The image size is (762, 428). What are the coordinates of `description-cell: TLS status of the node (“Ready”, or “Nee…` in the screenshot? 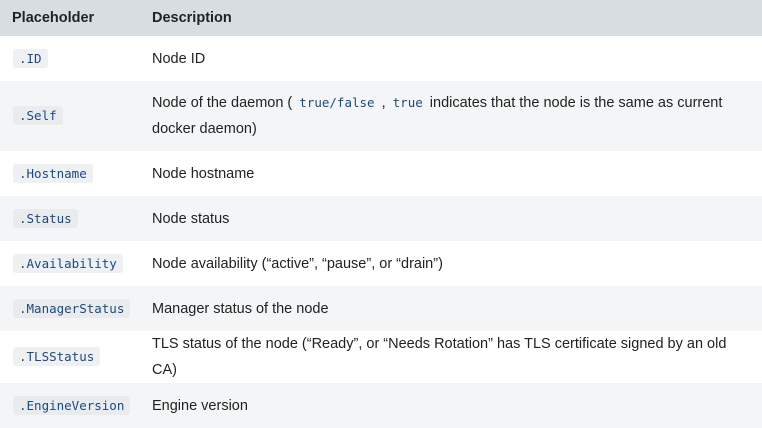 It's located at (439, 357).